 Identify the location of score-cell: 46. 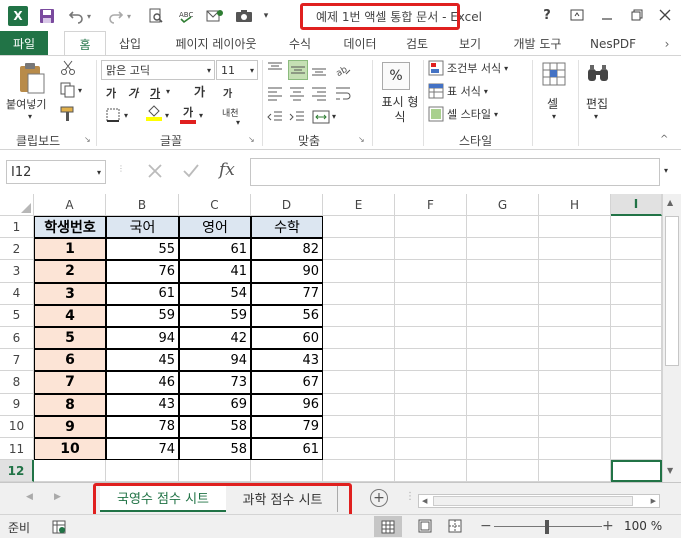
(142, 382).